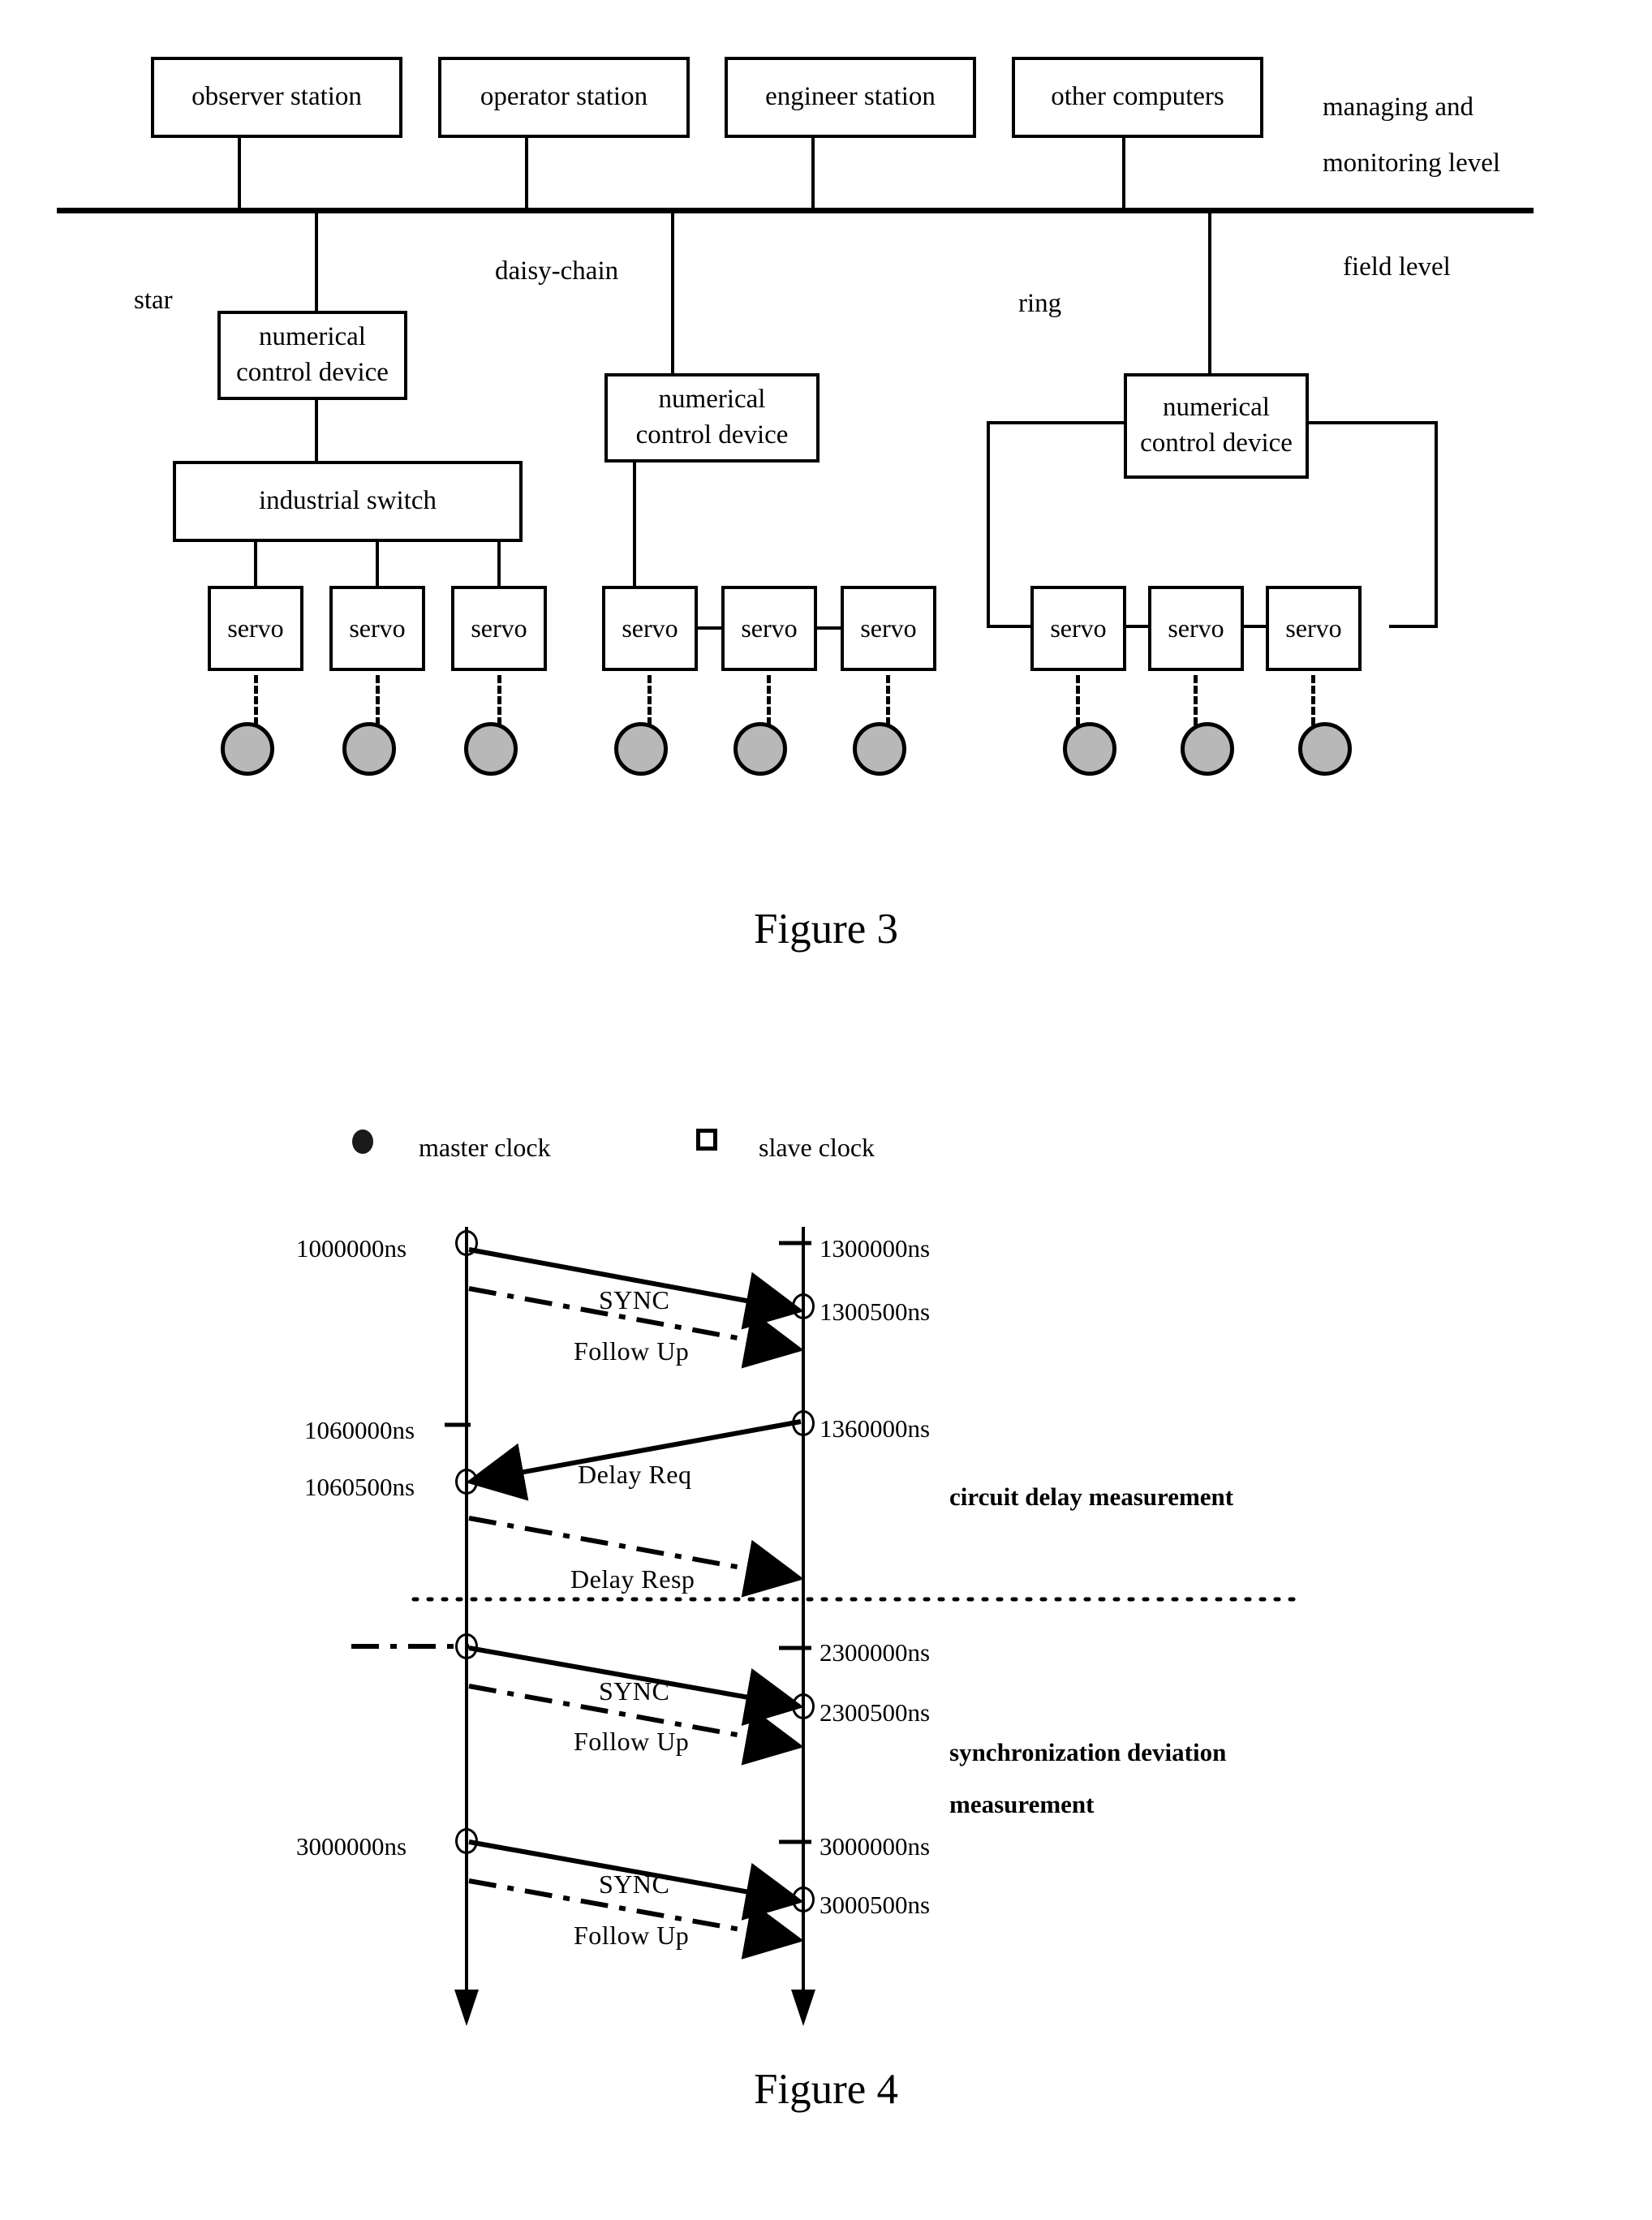  Describe the element at coordinates (875, 1248) in the screenshot. I see `timestamp-slave-1: 1300000ns` at that location.